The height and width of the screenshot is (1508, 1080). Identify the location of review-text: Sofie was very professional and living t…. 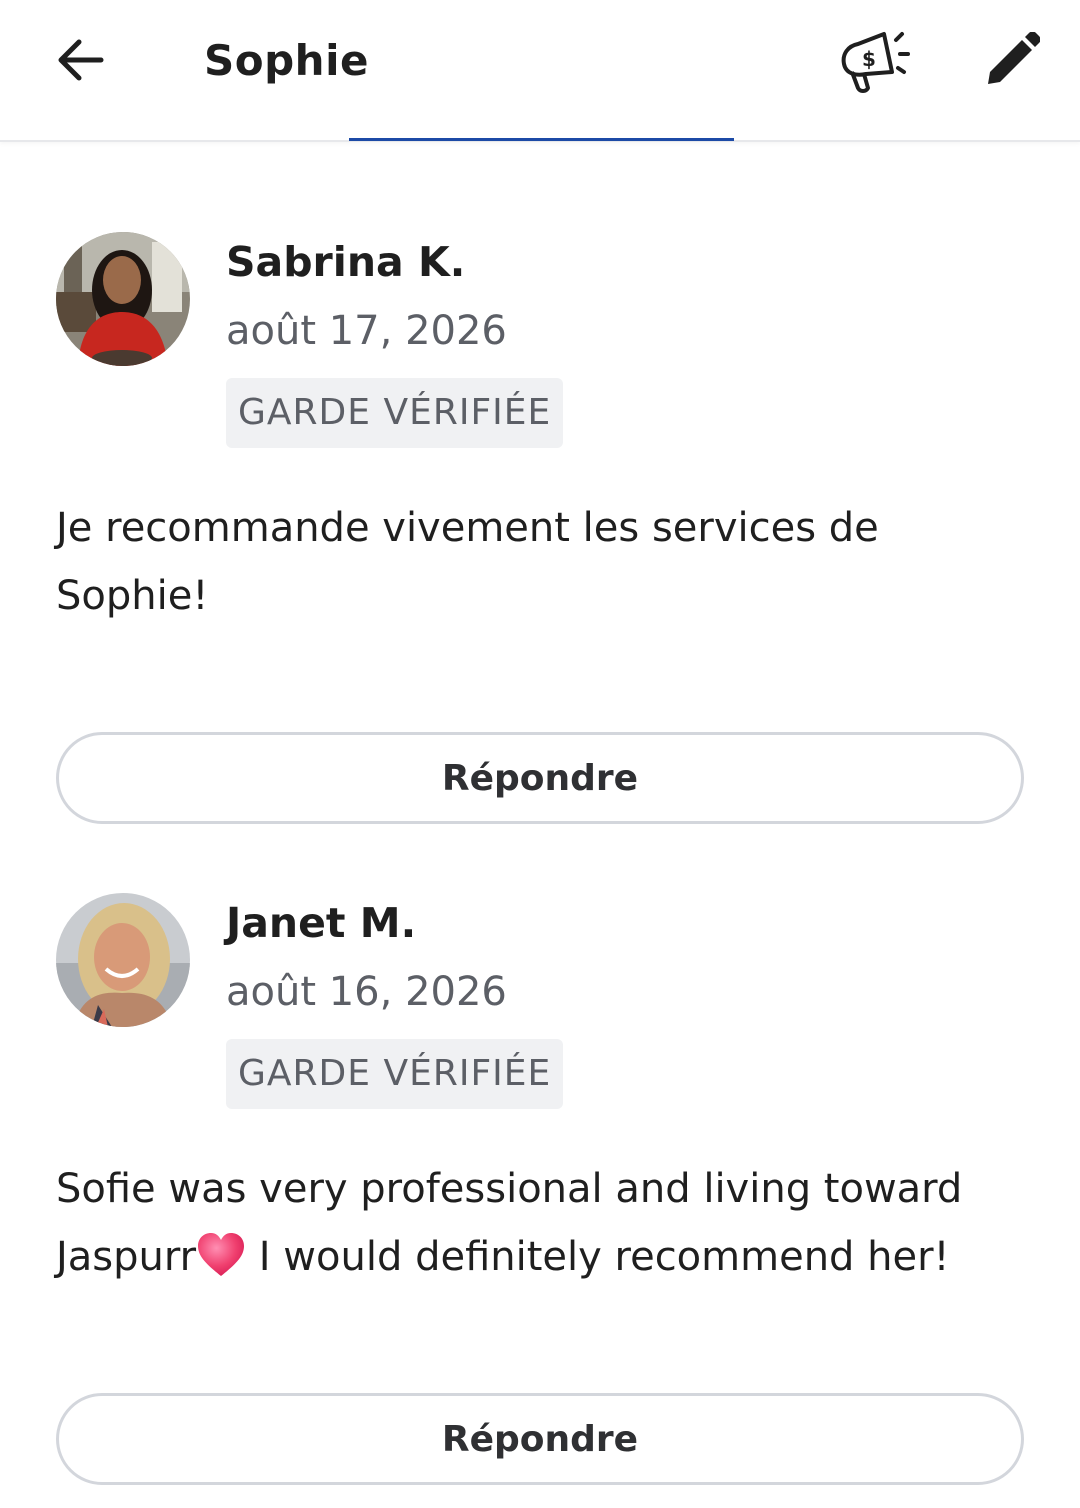
(540, 1223).